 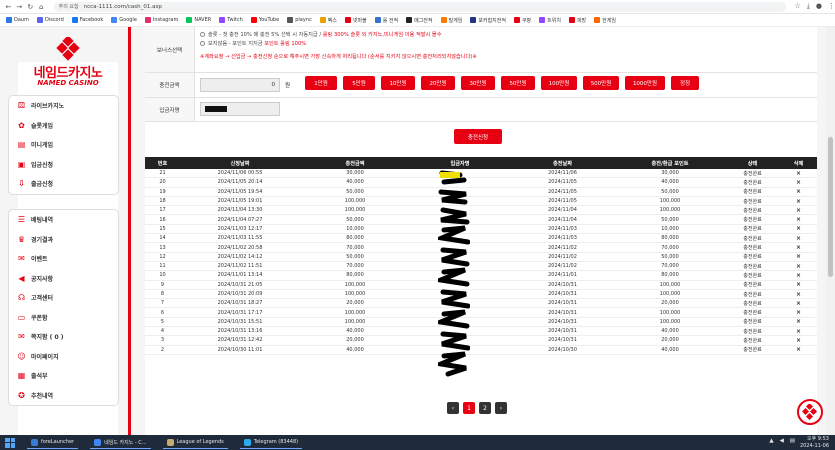 What do you see at coordinates (488, 20) in the screenshot?
I see `bookmark-item: 포커칩지전적` at bounding box center [488, 20].